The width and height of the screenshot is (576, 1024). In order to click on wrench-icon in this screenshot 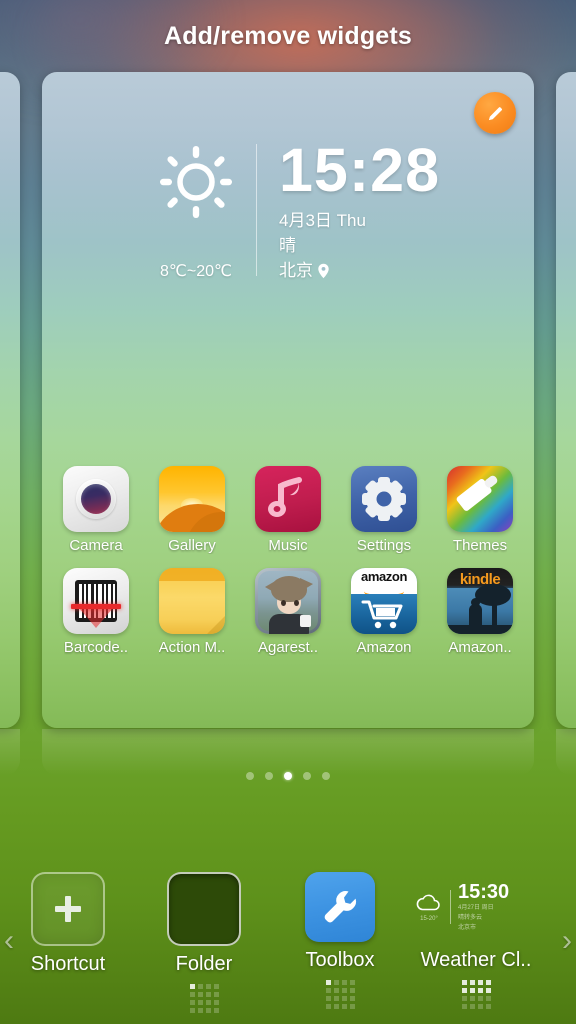, I will do `click(340, 907)`.